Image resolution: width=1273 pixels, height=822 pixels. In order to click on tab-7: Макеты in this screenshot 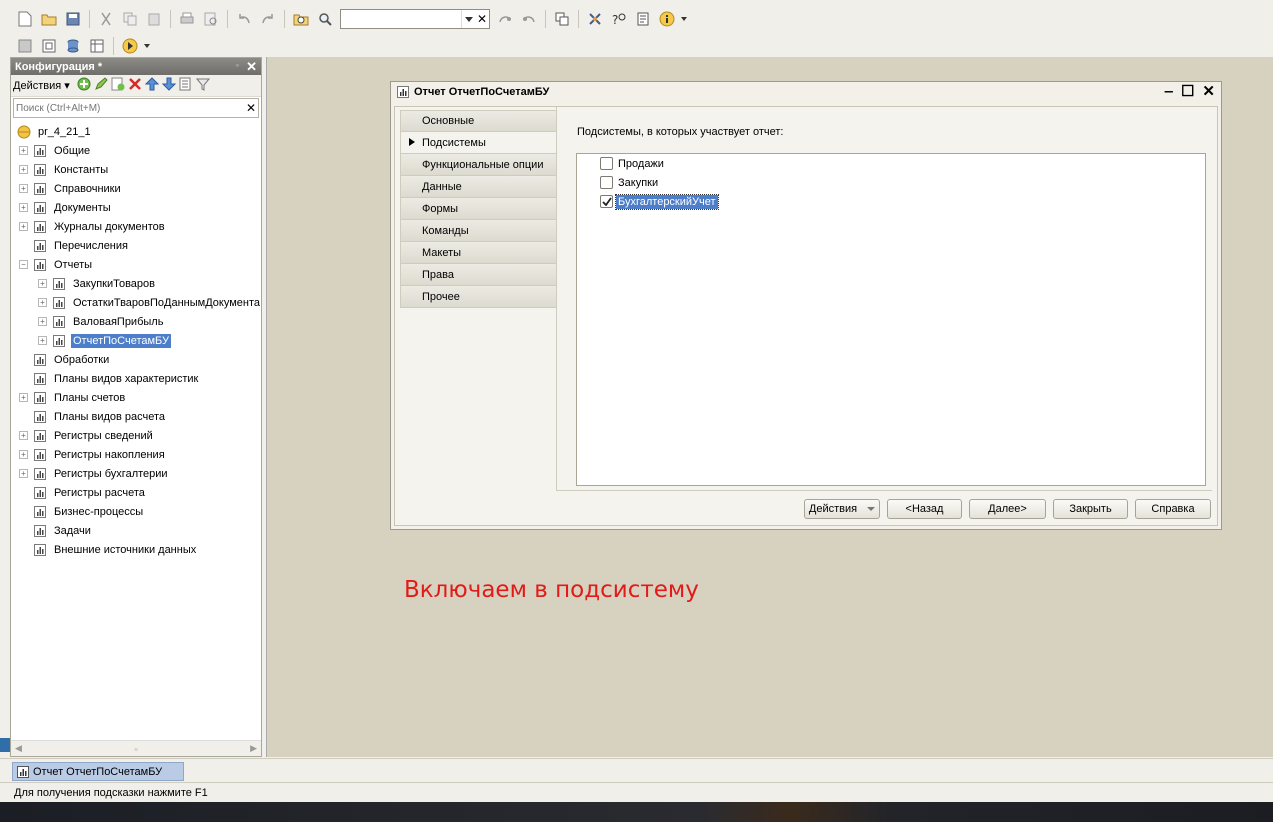, I will do `click(478, 253)`.